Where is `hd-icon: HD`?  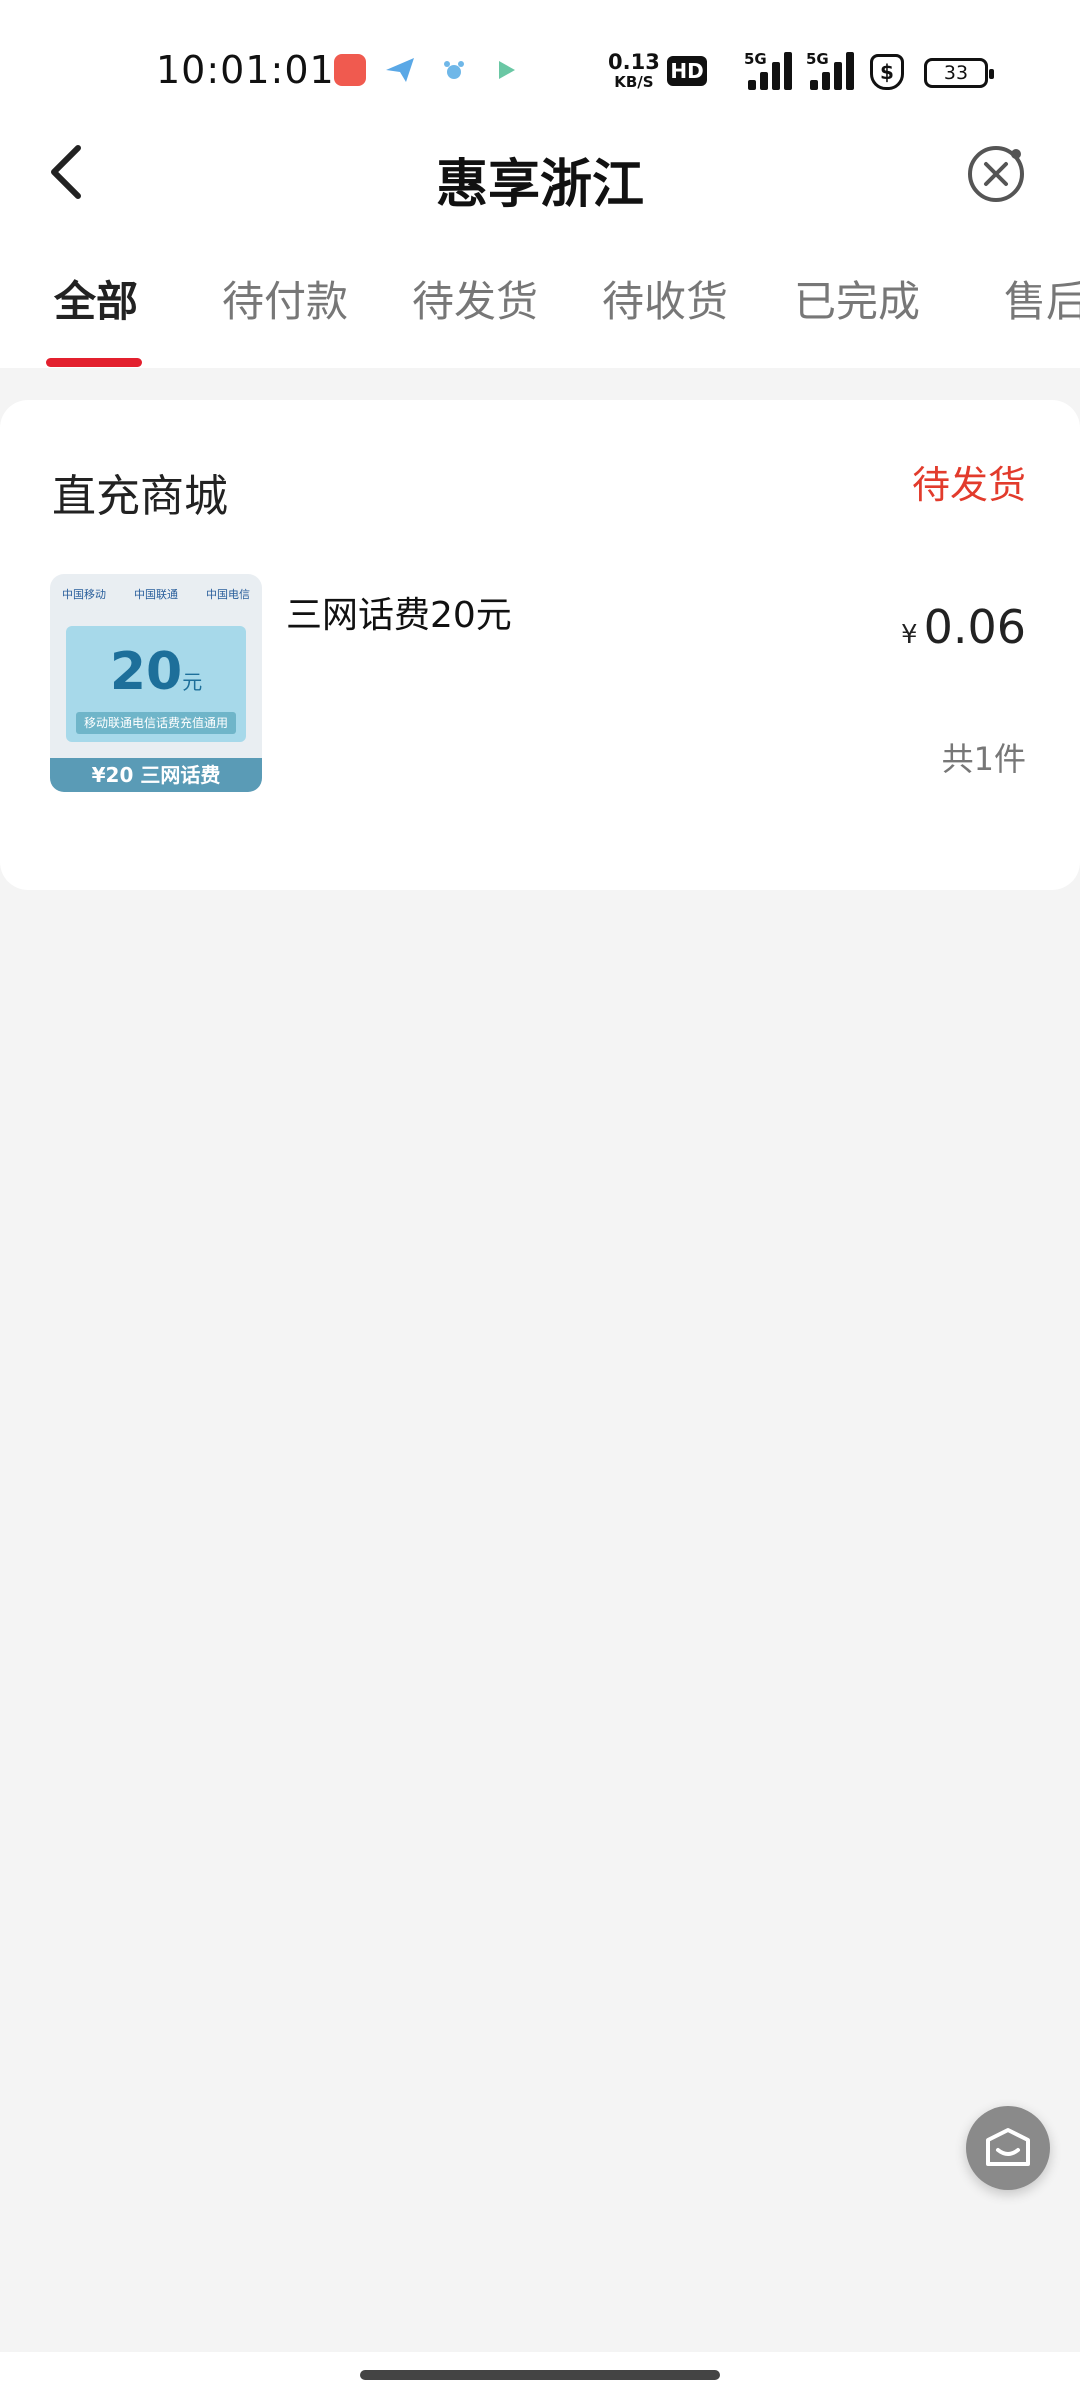
hd-icon: HD is located at coordinates (687, 71).